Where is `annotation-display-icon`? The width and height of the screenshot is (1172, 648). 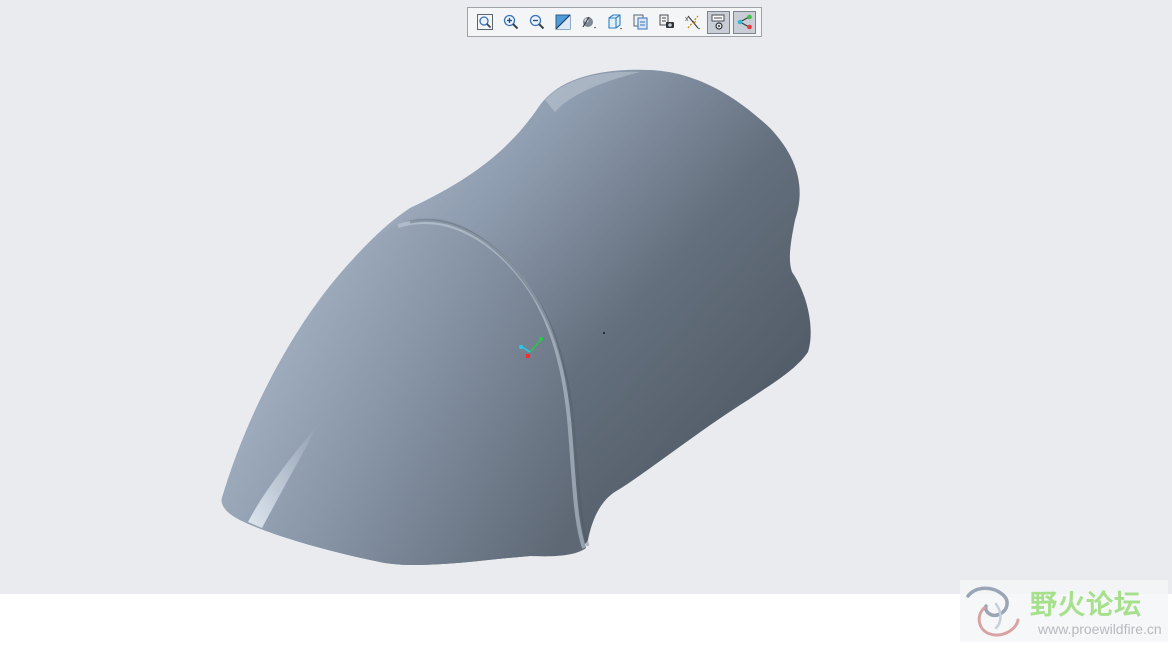
annotation-display-icon is located at coordinates (717, 22).